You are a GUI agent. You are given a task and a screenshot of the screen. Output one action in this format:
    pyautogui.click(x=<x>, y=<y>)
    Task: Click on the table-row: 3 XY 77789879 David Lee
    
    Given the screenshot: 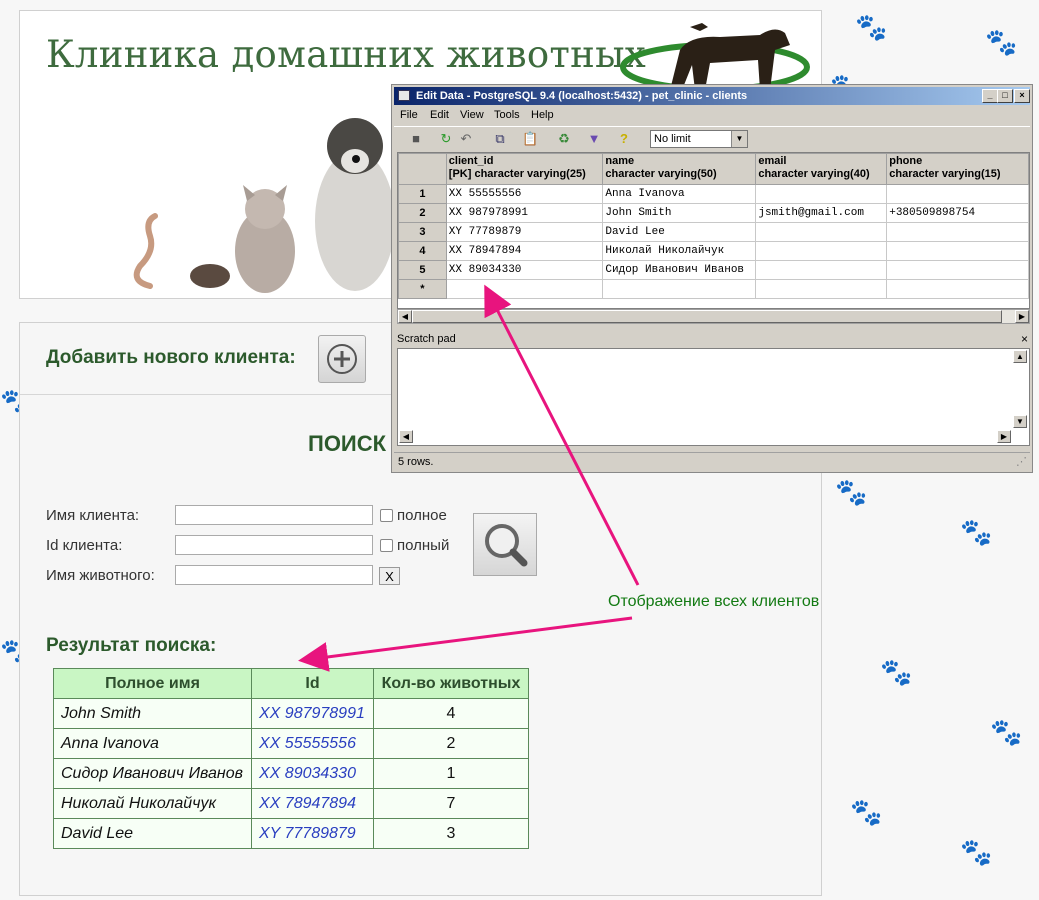 What is the action you would take?
    pyautogui.click(x=713, y=232)
    